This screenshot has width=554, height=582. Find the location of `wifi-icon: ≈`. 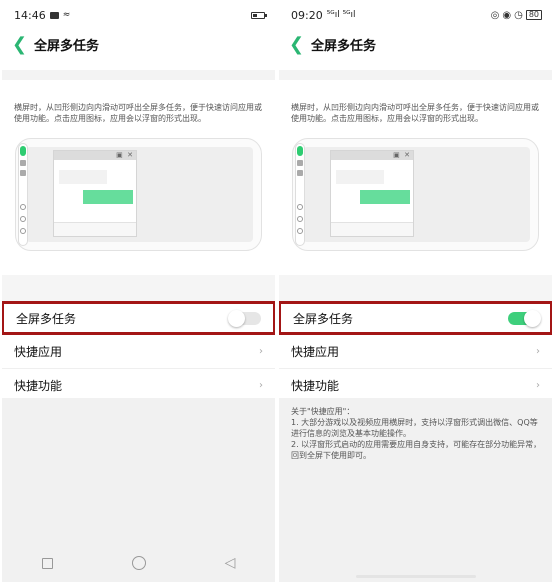

wifi-icon: ≈ is located at coordinates (66, 15).